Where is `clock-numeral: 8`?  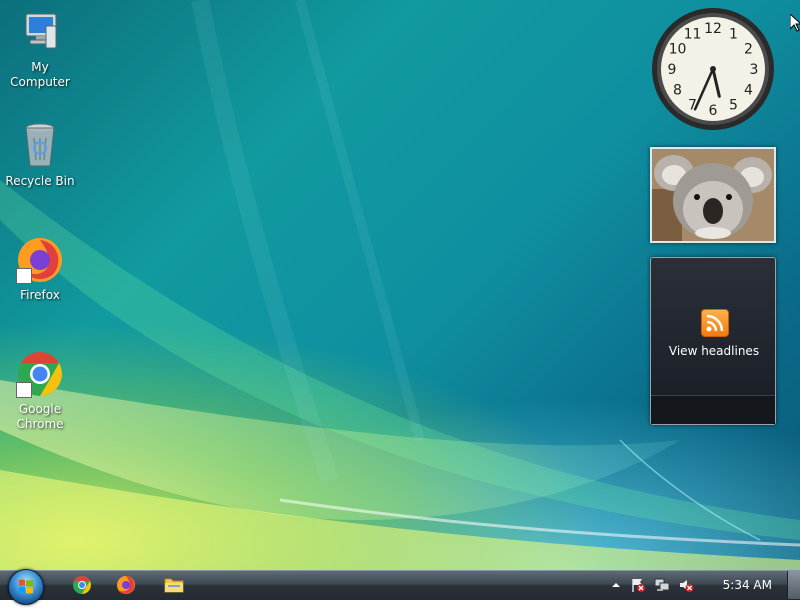
clock-numeral: 8 is located at coordinates (677, 91).